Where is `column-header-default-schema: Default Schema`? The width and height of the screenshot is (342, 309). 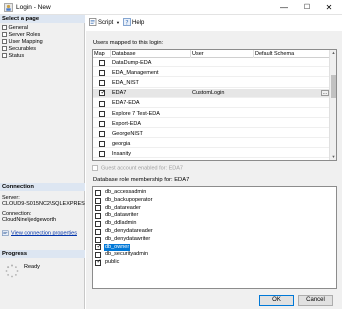 column-header-default-schema: Default Schema is located at coordinates (292, 54).